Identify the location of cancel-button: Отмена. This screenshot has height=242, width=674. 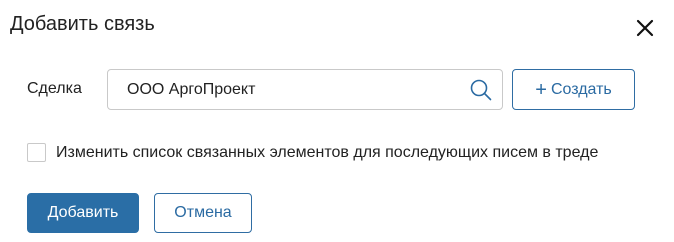
(203, 213).